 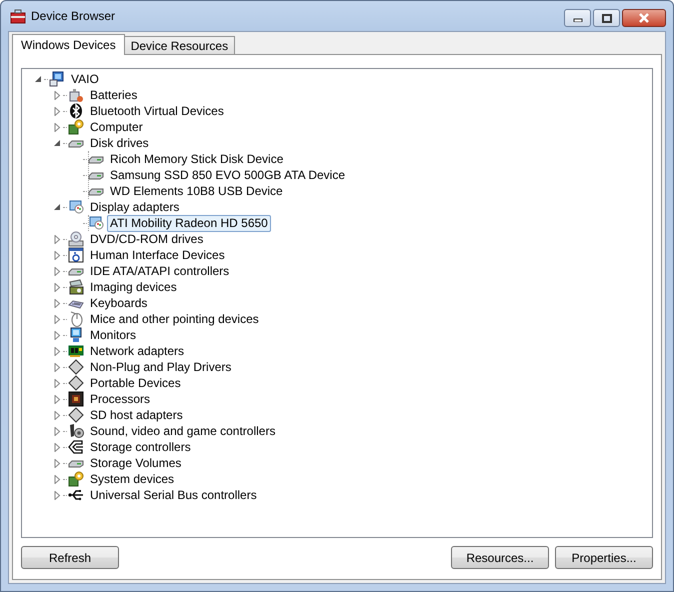 What do you see at coordinates (68, 44) in the screenshot?
I see `tab: Windows Devices` at bounding box center [68, 44].